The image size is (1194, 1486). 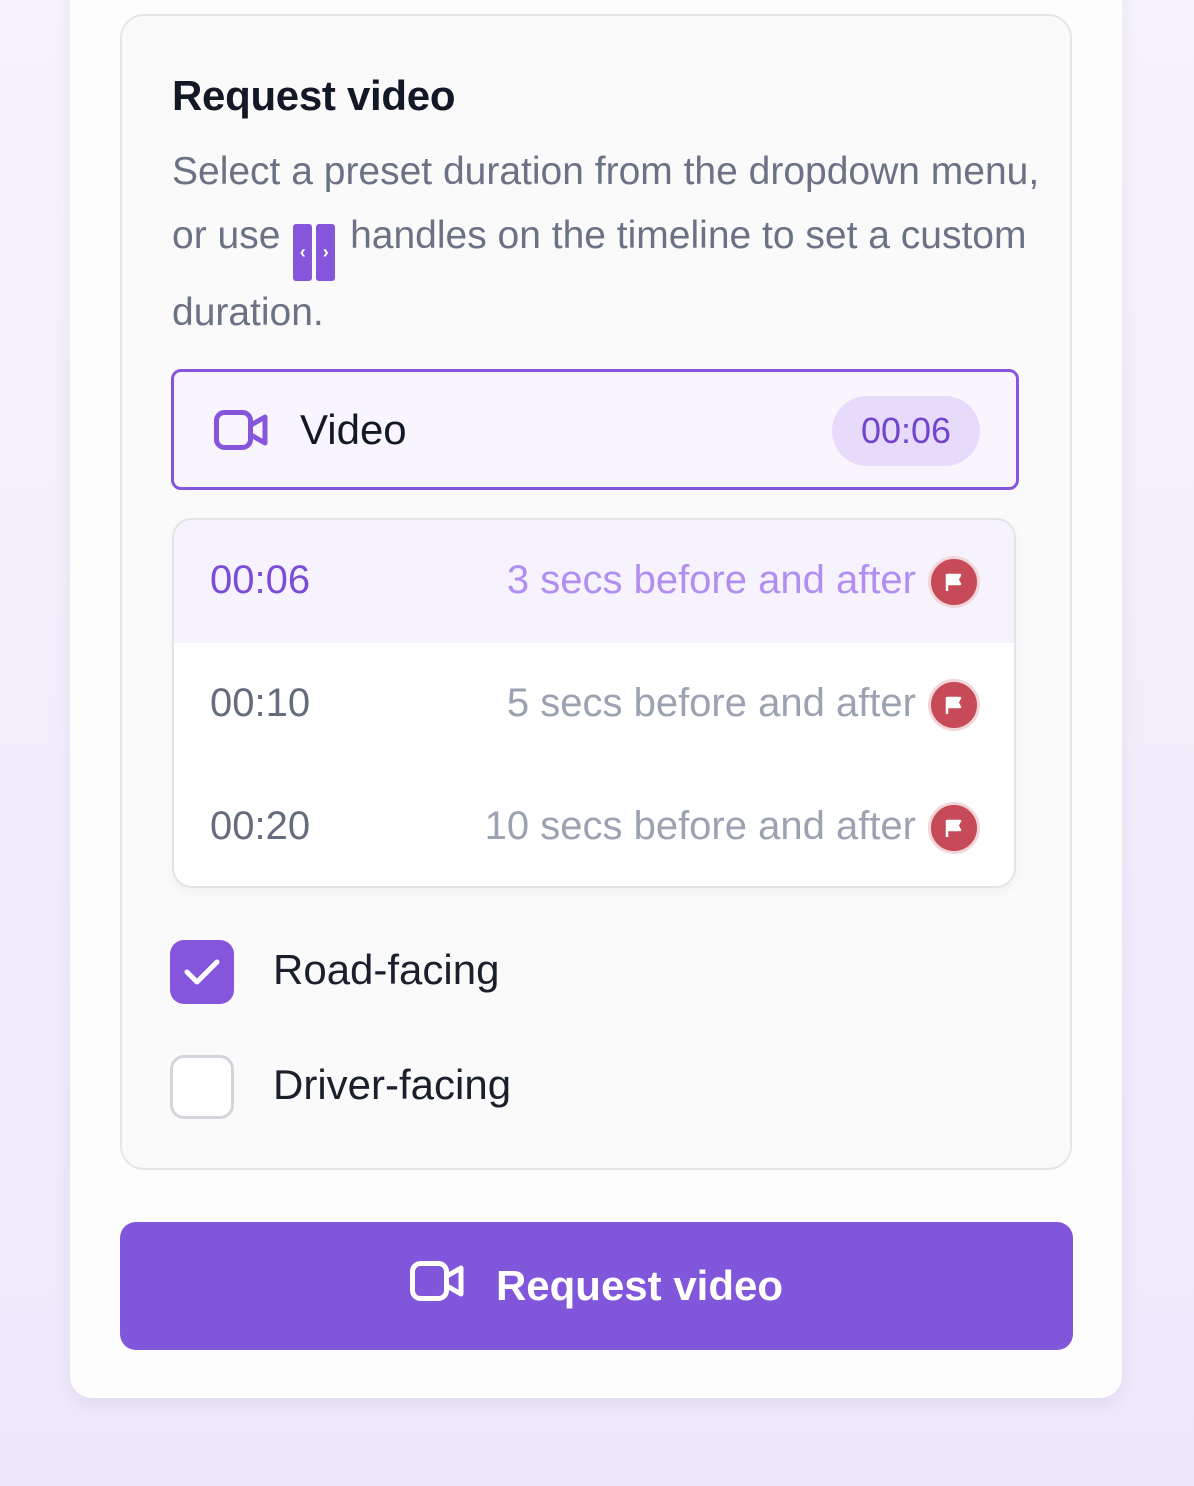 I want to click on request-video-button-label: Request video, so click(x=639, y=1285).